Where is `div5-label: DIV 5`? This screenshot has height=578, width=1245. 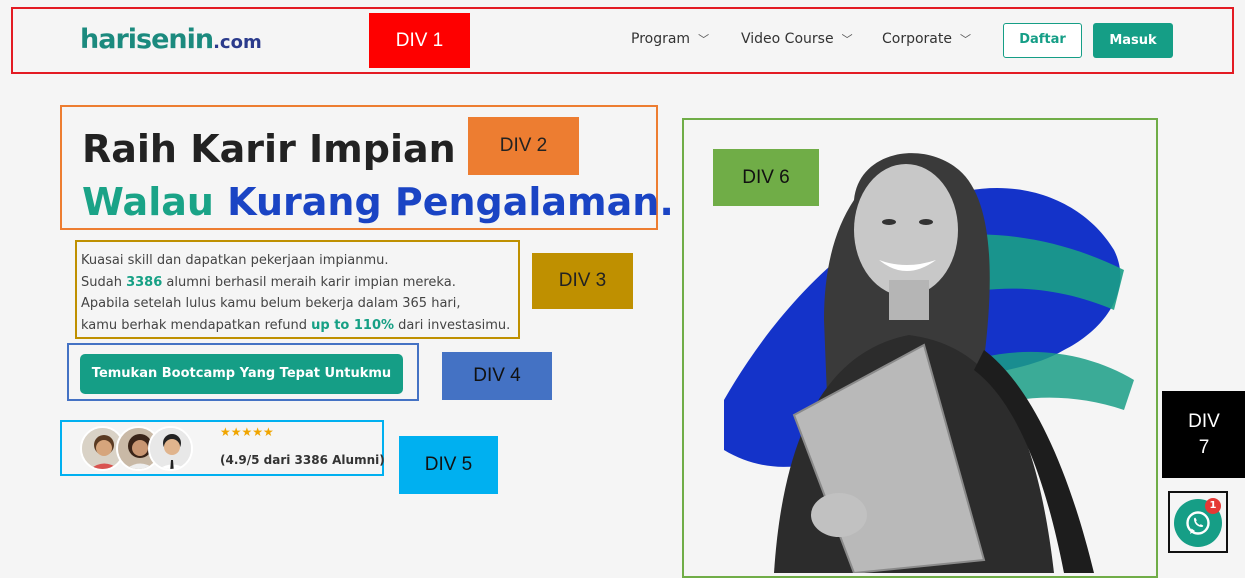
div5-label: DIV 5 is located at coordinates (448, 465).